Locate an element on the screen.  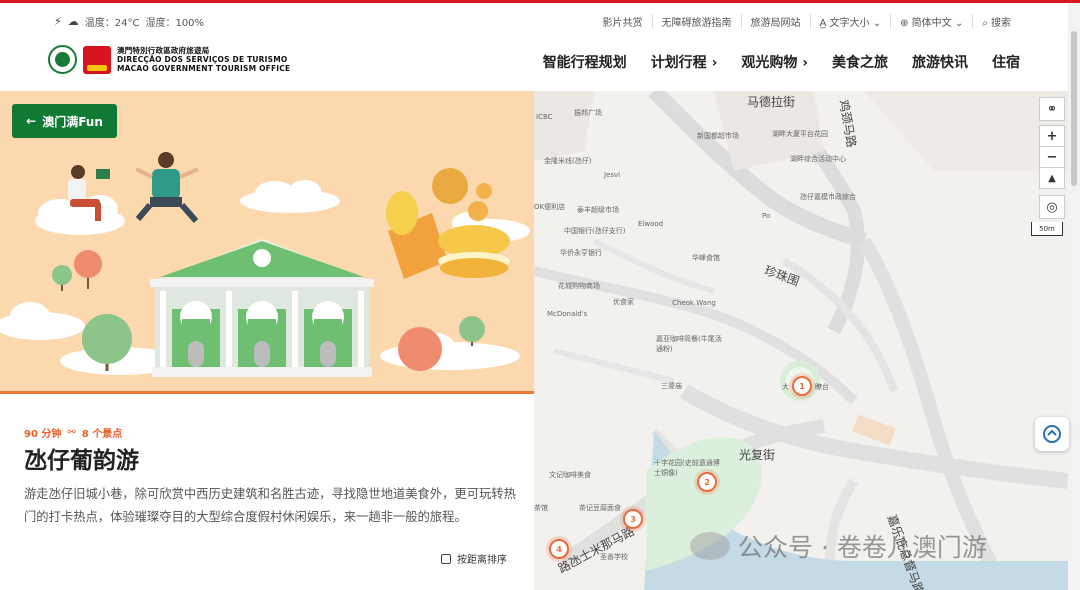
font-size-label: 文字大小 is located at coordinates (849, 23).